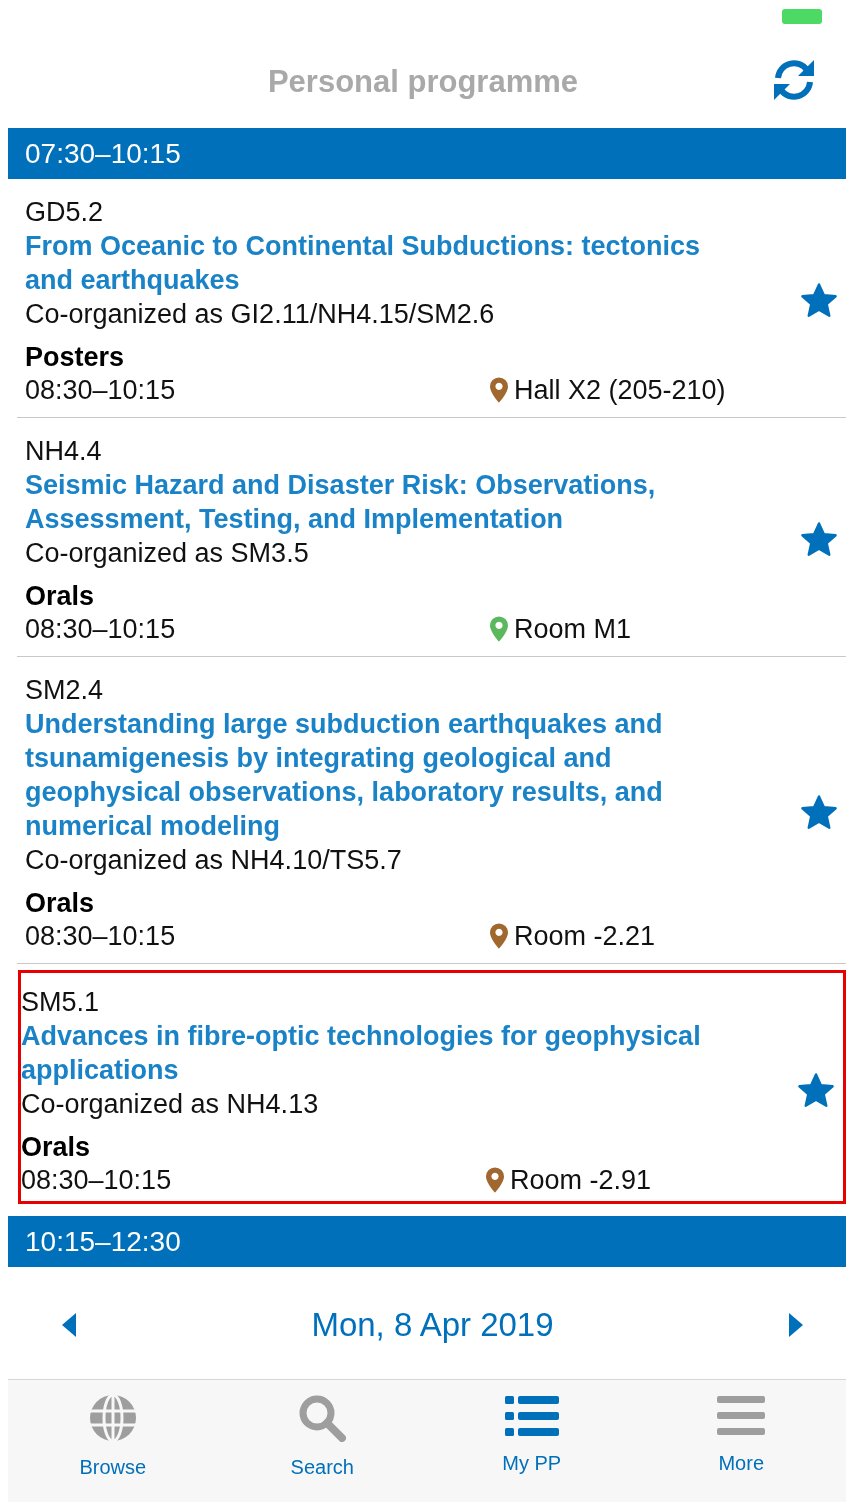  I want to click on co-organized-text: Co-organized as NH4.13, so click(170, 1104).